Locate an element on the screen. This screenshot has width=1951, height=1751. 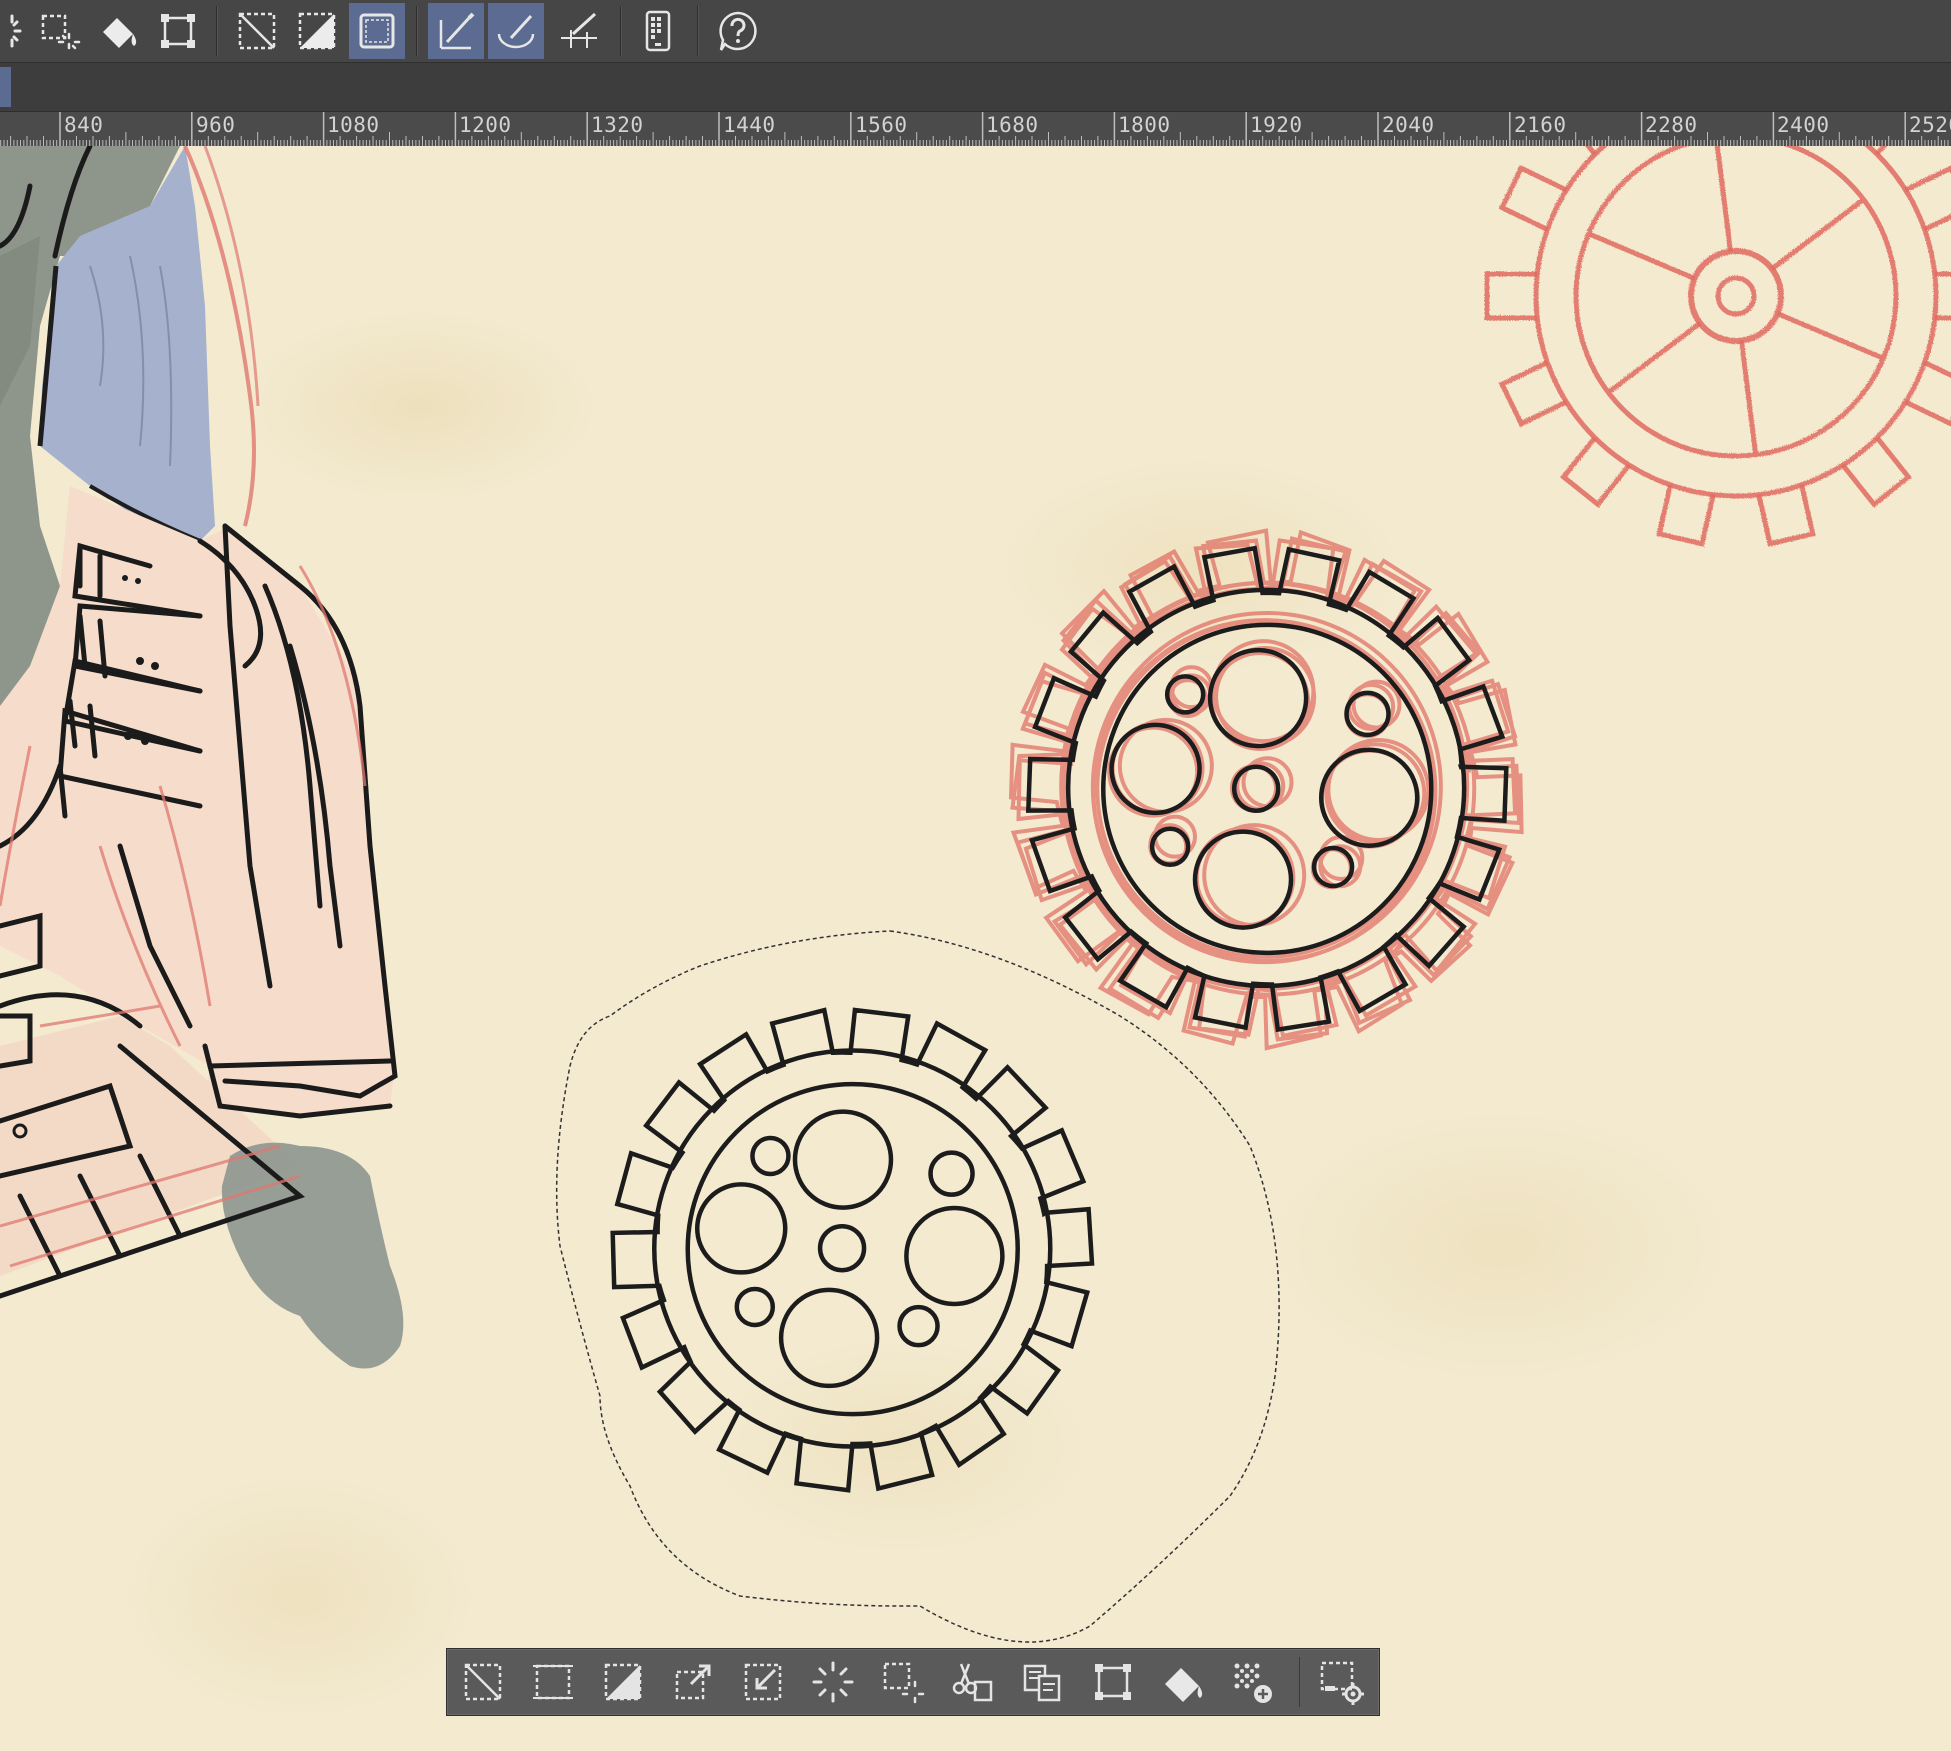
ruler-label: 1680 is located at coordinates (1012, 125).